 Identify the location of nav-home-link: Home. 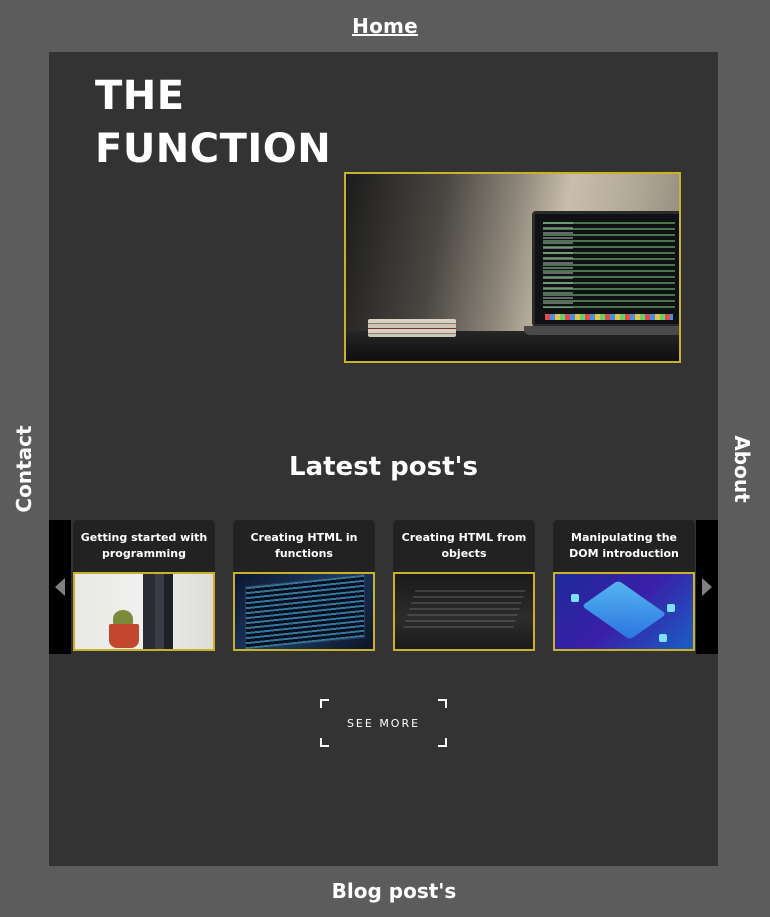
(385, 26).